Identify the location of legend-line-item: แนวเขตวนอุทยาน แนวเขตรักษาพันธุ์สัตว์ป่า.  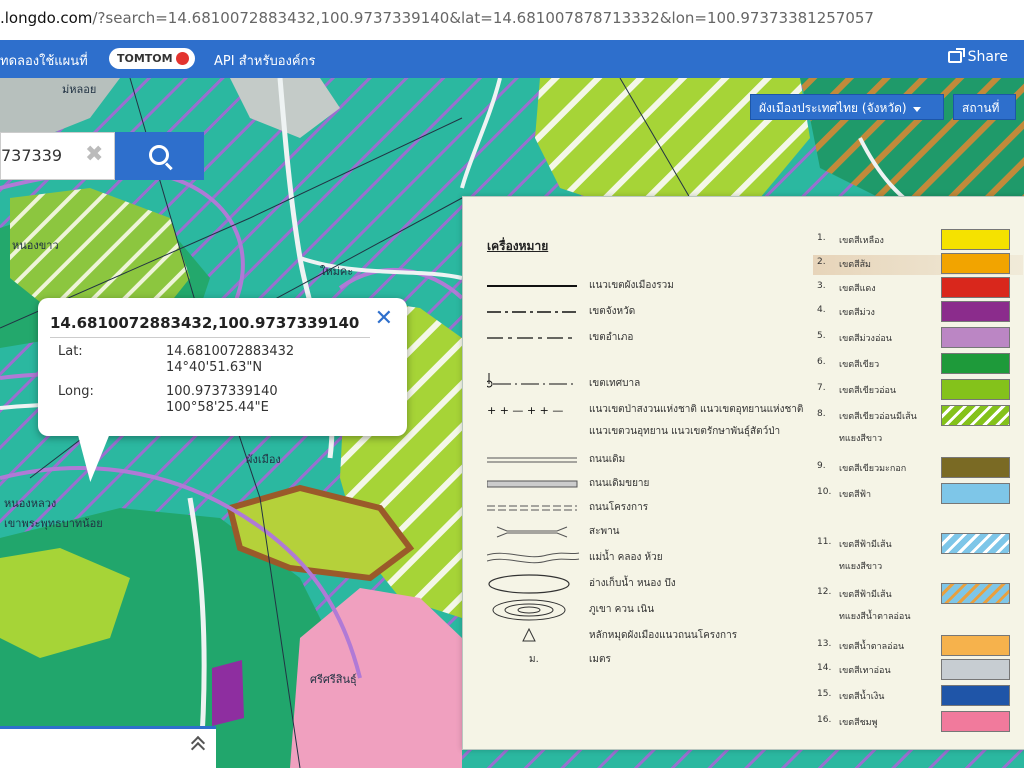
(652, 432).